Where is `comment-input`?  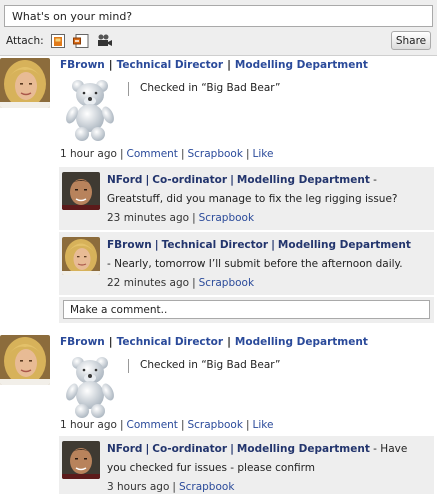 comment-input is located at coordinates (246, 309).